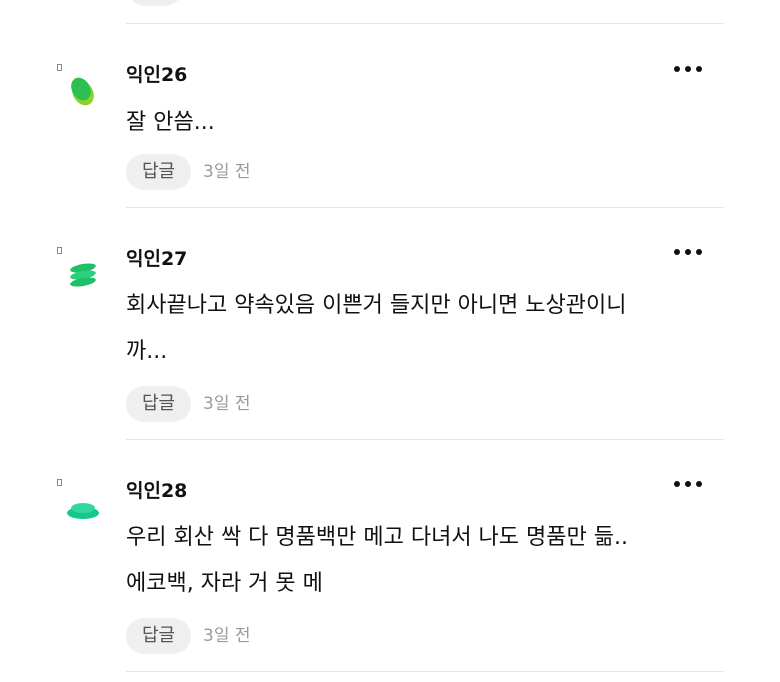 The image size is (780, 682). What do you see at coordinates (83, 511) in the screenshot?
I see `teal-disc-avatar-icon` at bounding box center [83, 511].